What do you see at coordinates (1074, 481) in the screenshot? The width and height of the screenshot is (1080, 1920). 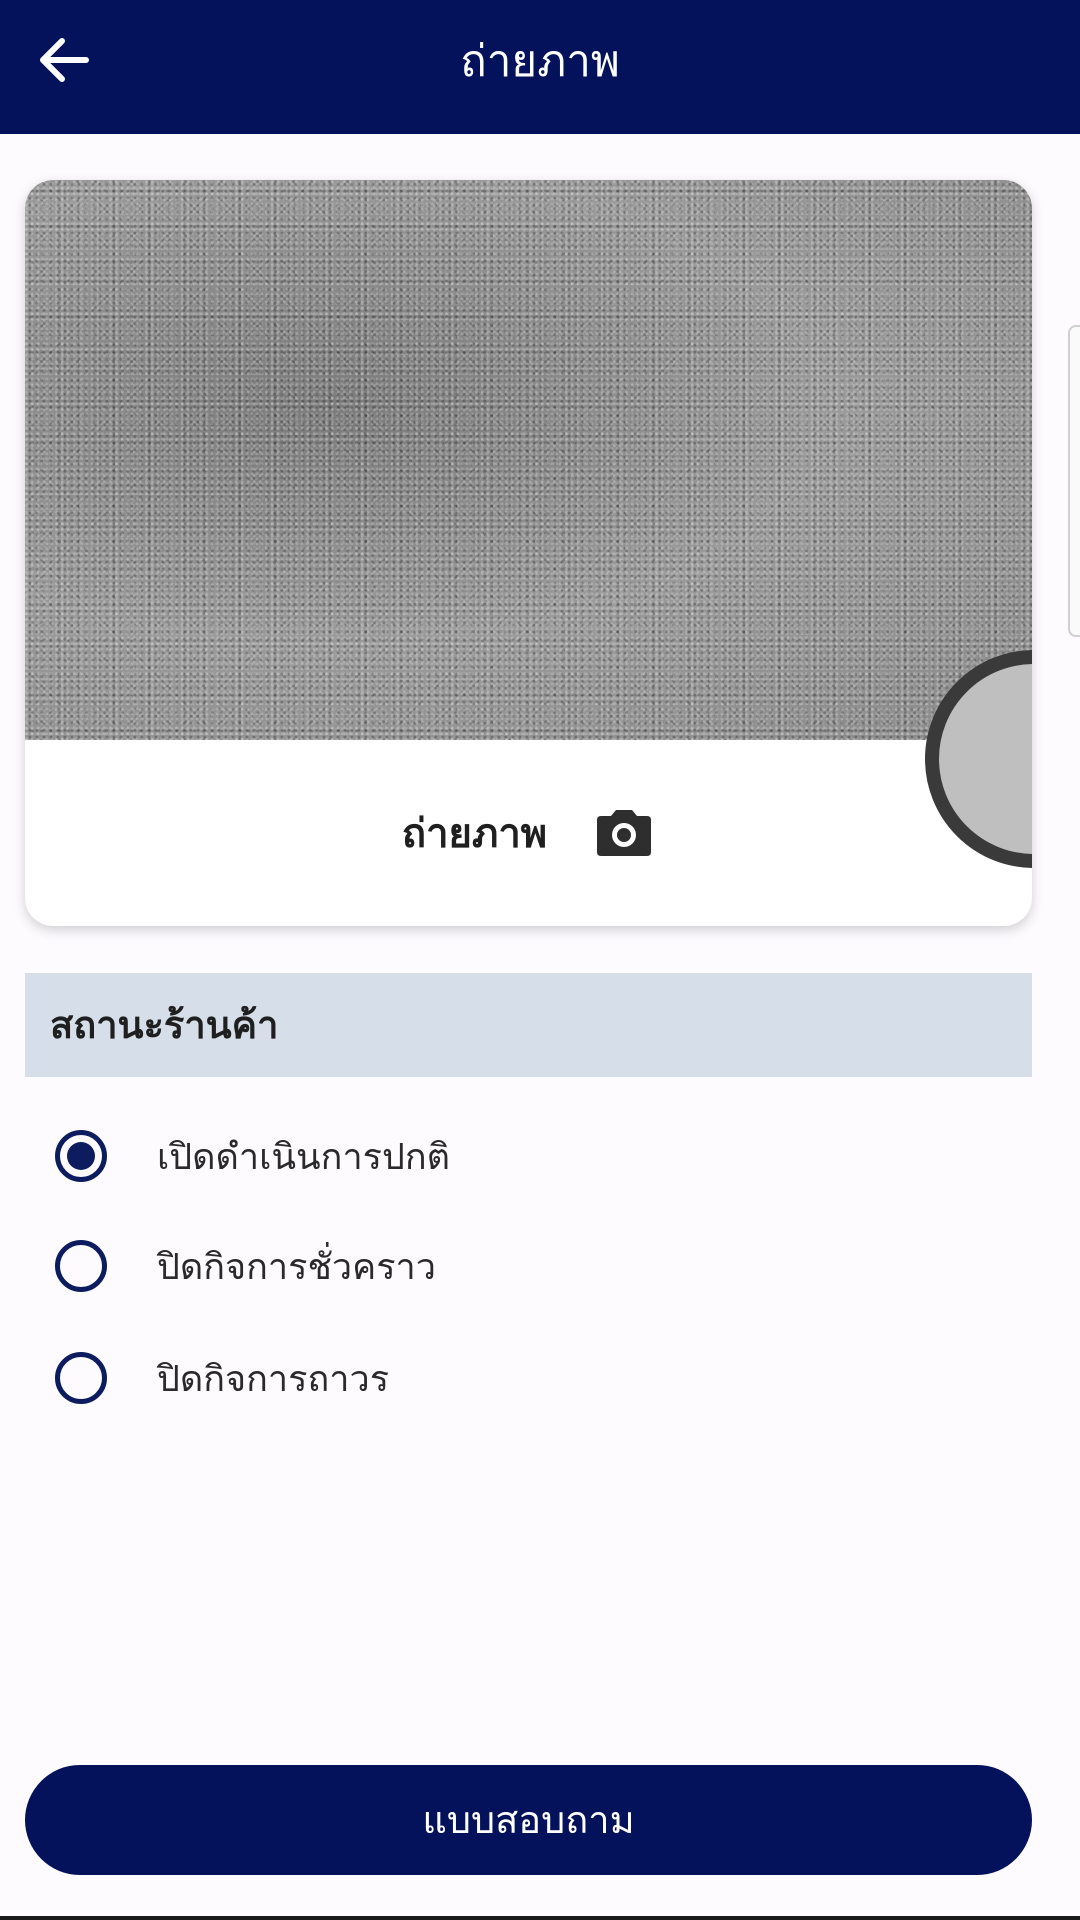 I see `scroll-handle` at bounding box center [1074, 481].